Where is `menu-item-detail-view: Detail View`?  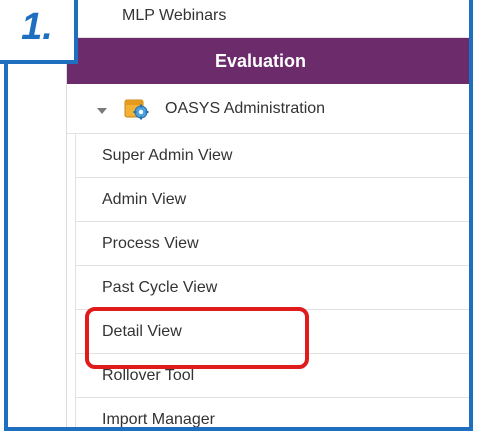 menu-item-detail-view: Detail View is located at coordinates (272, 332).